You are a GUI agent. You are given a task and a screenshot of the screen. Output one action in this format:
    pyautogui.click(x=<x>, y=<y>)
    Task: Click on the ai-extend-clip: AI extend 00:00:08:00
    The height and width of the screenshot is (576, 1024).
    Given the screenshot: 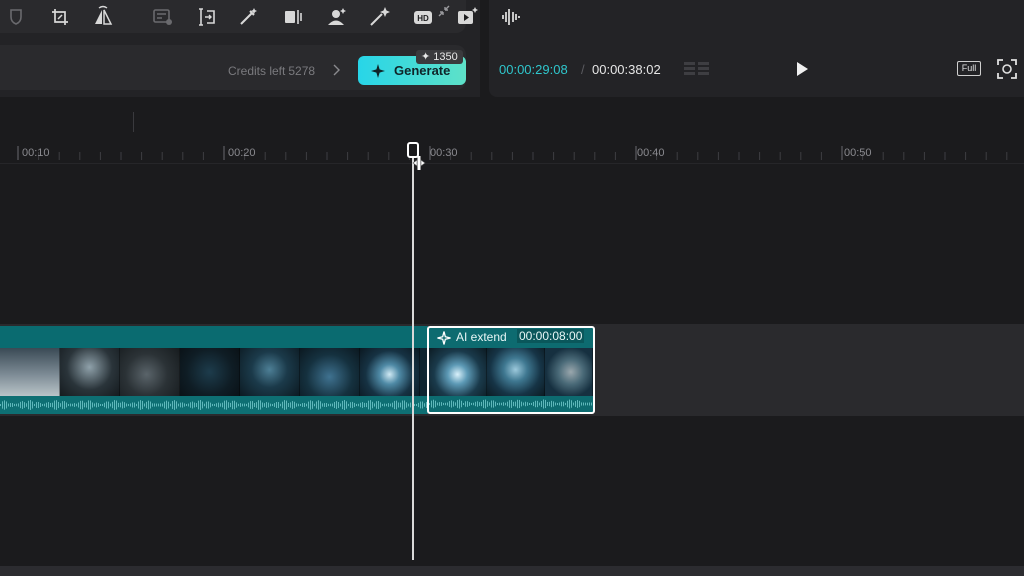 What is the action you would take?
    pyautogui.click(x=511, y=370)
    